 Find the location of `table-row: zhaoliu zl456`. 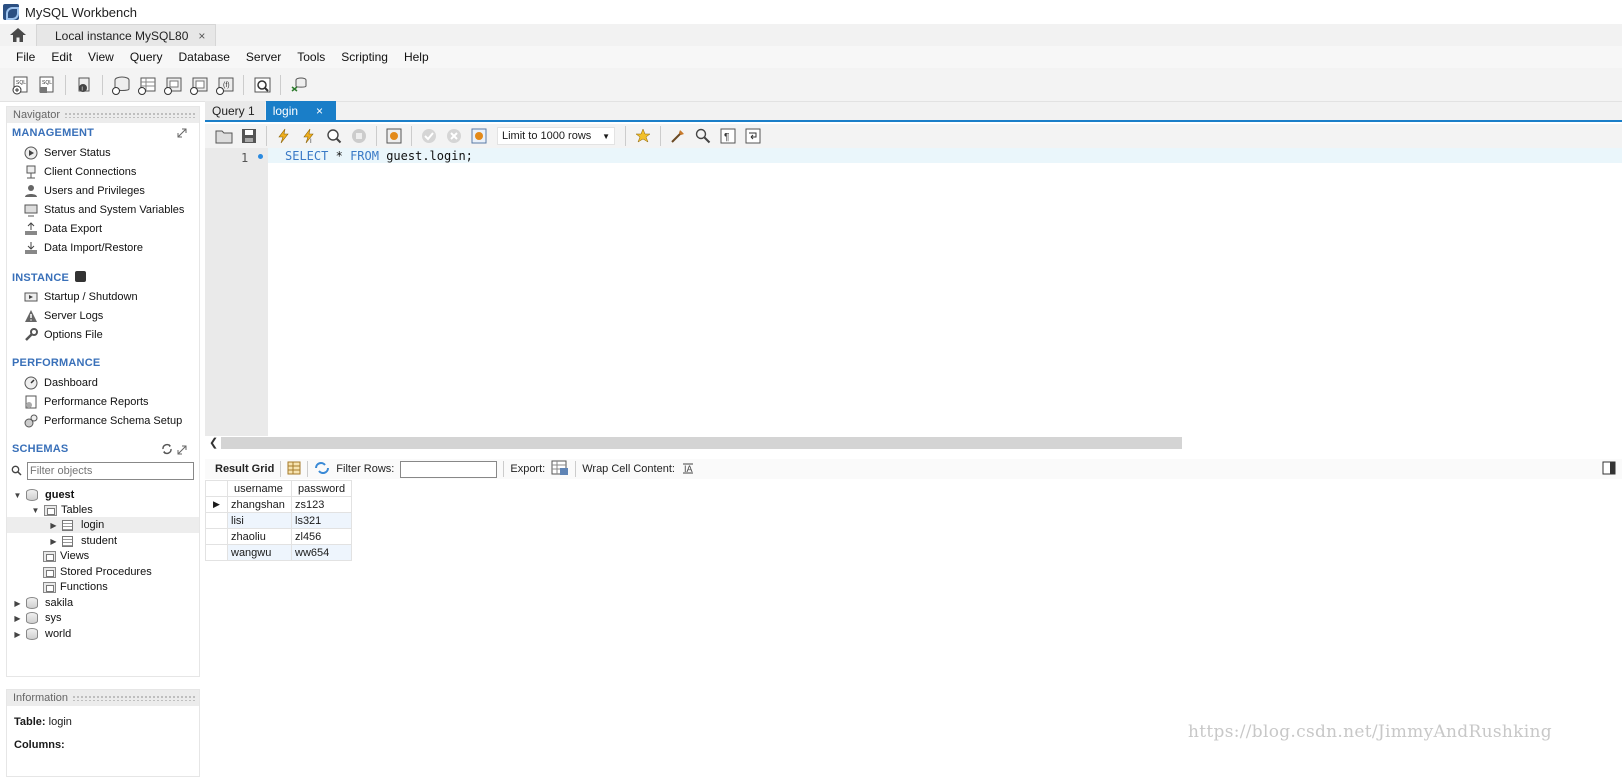

table-row: zhaoliu zl456 is located at coordinates (279, 536).